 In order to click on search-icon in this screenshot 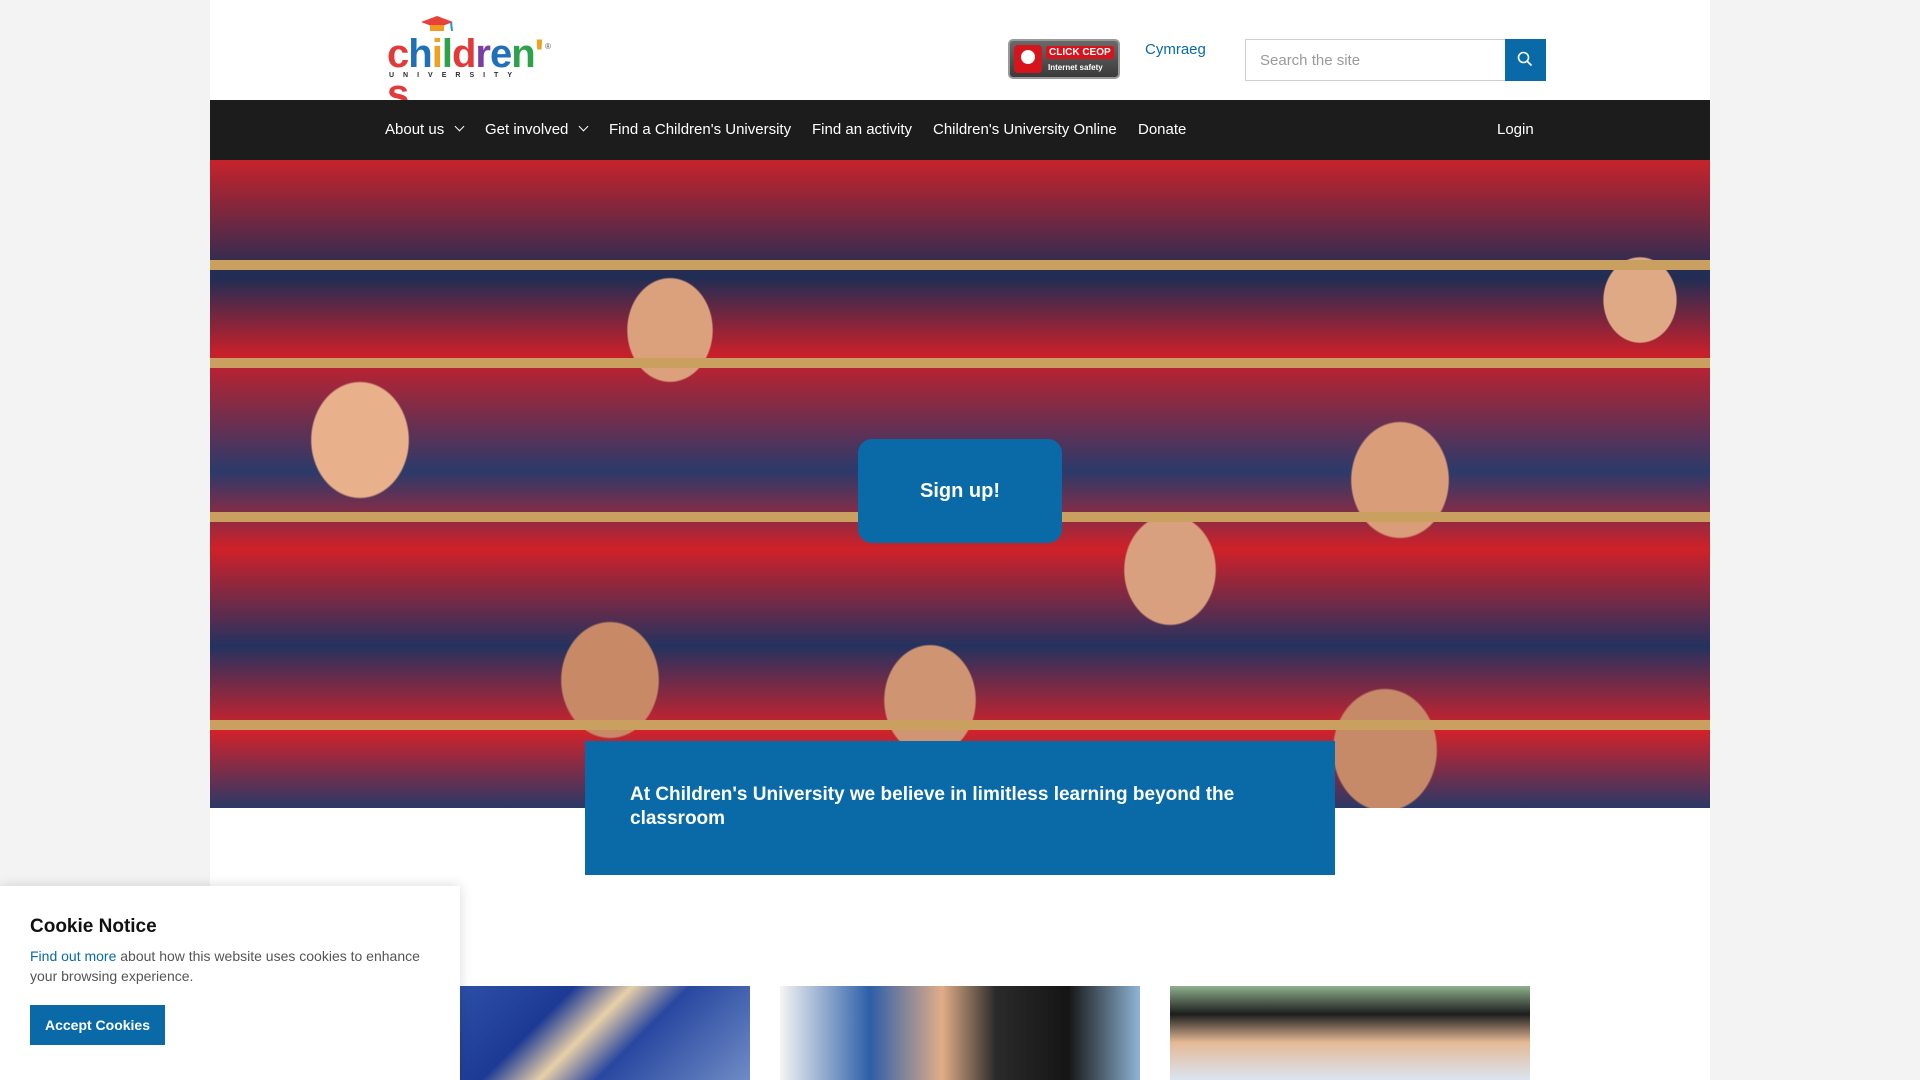, I will do `click(1525, 59)`.